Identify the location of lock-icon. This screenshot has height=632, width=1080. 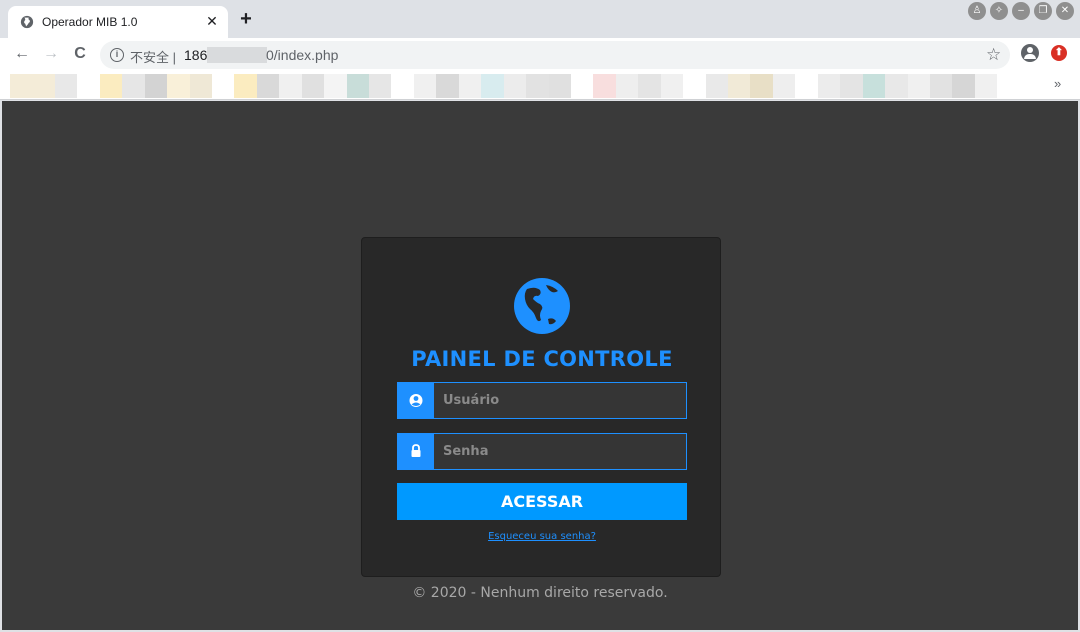
(416, 450).